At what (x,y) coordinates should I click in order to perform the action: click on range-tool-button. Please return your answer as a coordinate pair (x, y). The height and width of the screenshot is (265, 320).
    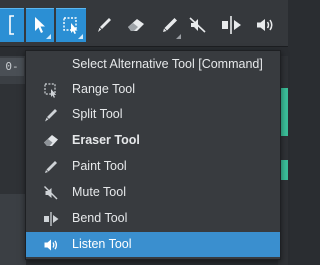
    Looking at the image, I should click on (71, 25).